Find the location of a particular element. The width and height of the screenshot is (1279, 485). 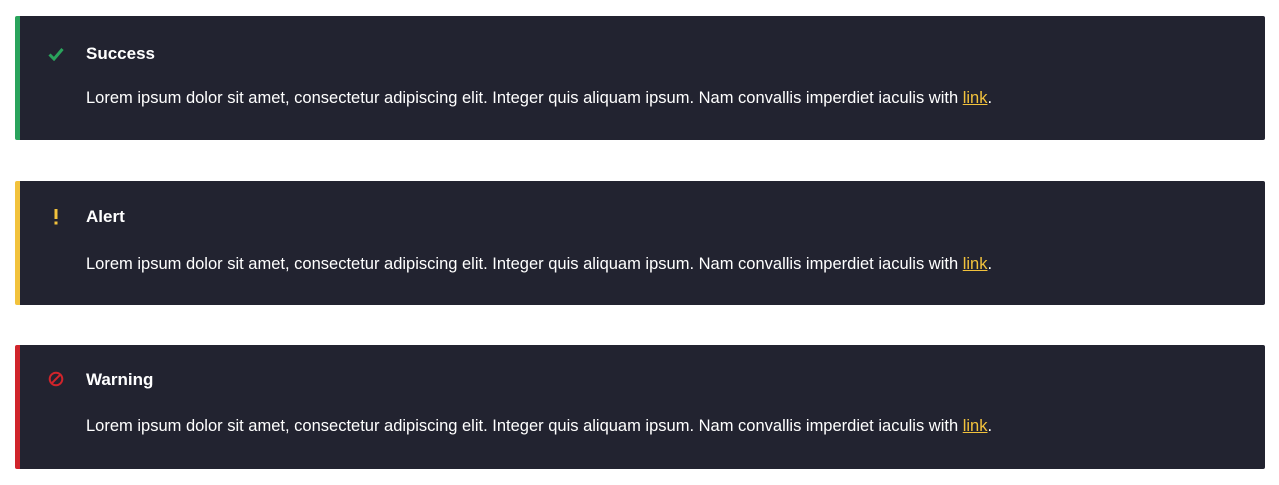

alert-title: Success is located at coordinates (120, 53).